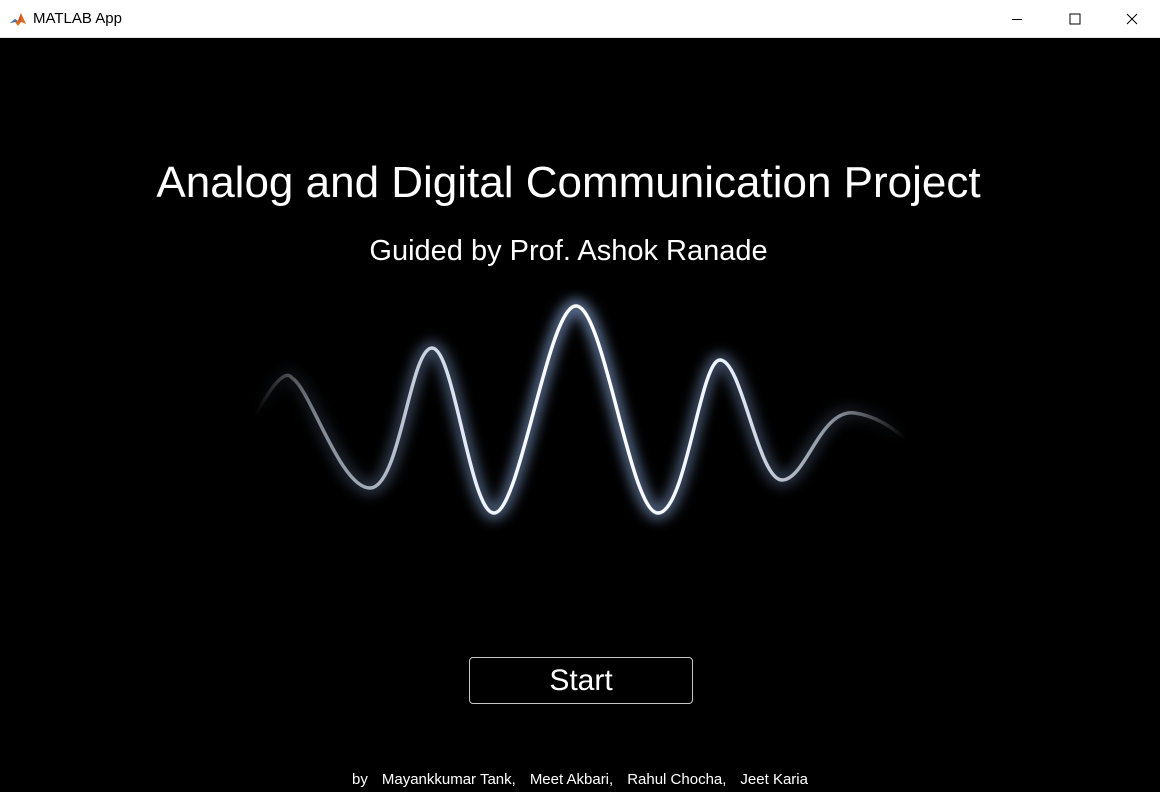 The width and height of the screenshot is (1160, 792). I want to click on author-name: Meet Akbari,, so click(571, 779).